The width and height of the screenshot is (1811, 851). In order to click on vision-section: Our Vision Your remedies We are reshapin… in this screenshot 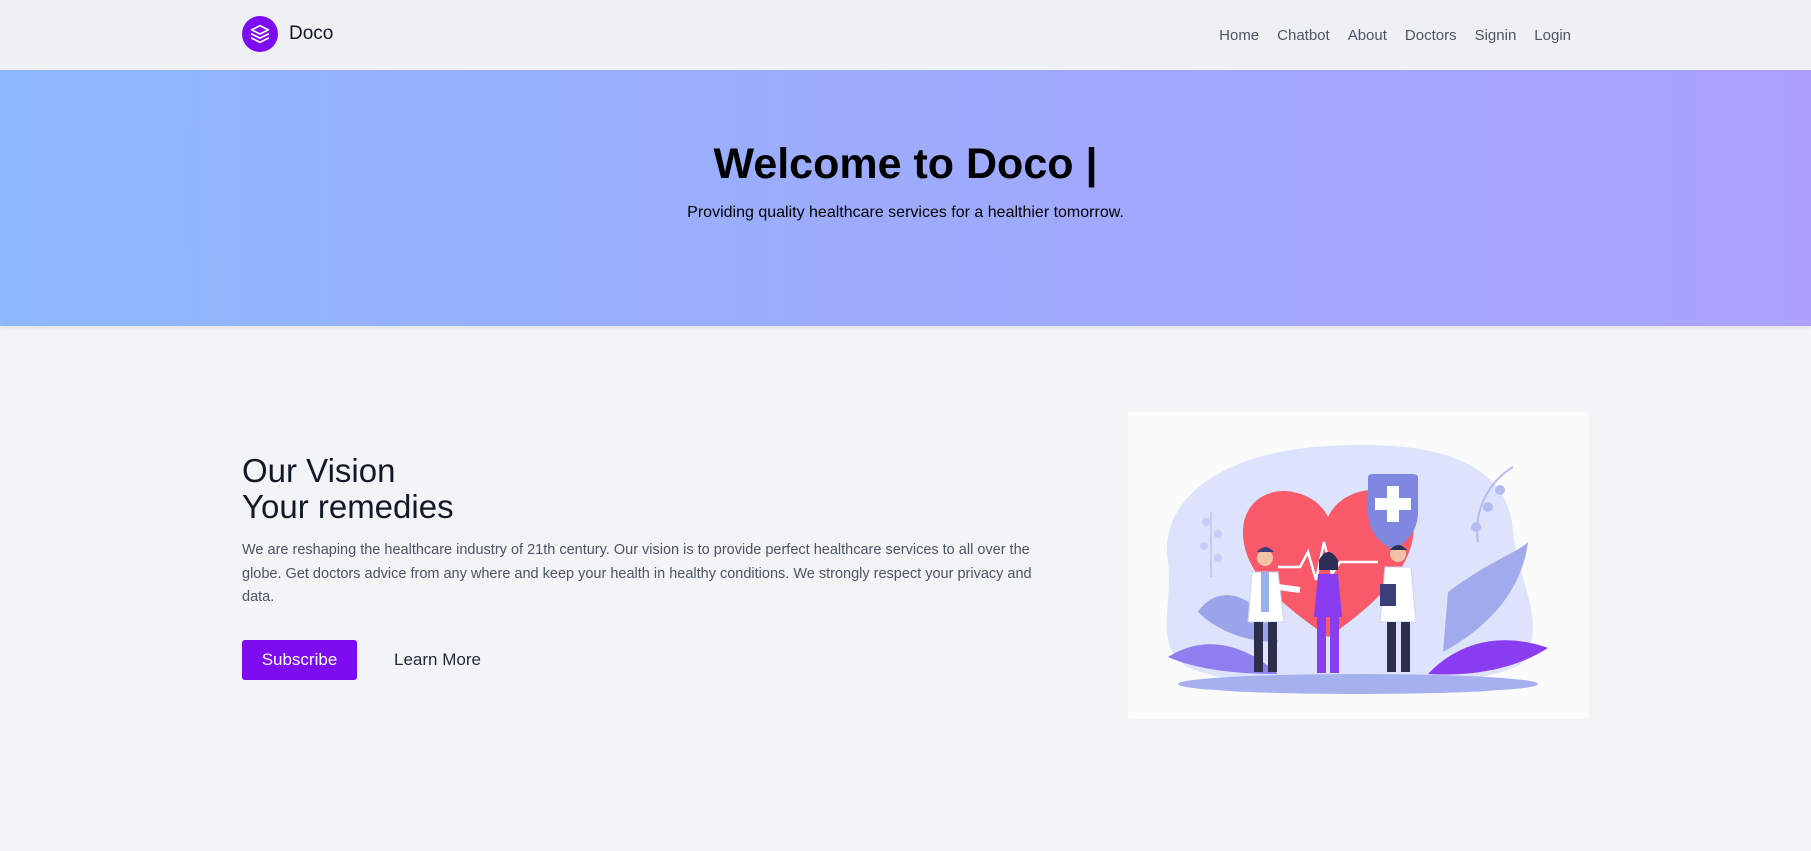, I will do `click(642, 566)`.